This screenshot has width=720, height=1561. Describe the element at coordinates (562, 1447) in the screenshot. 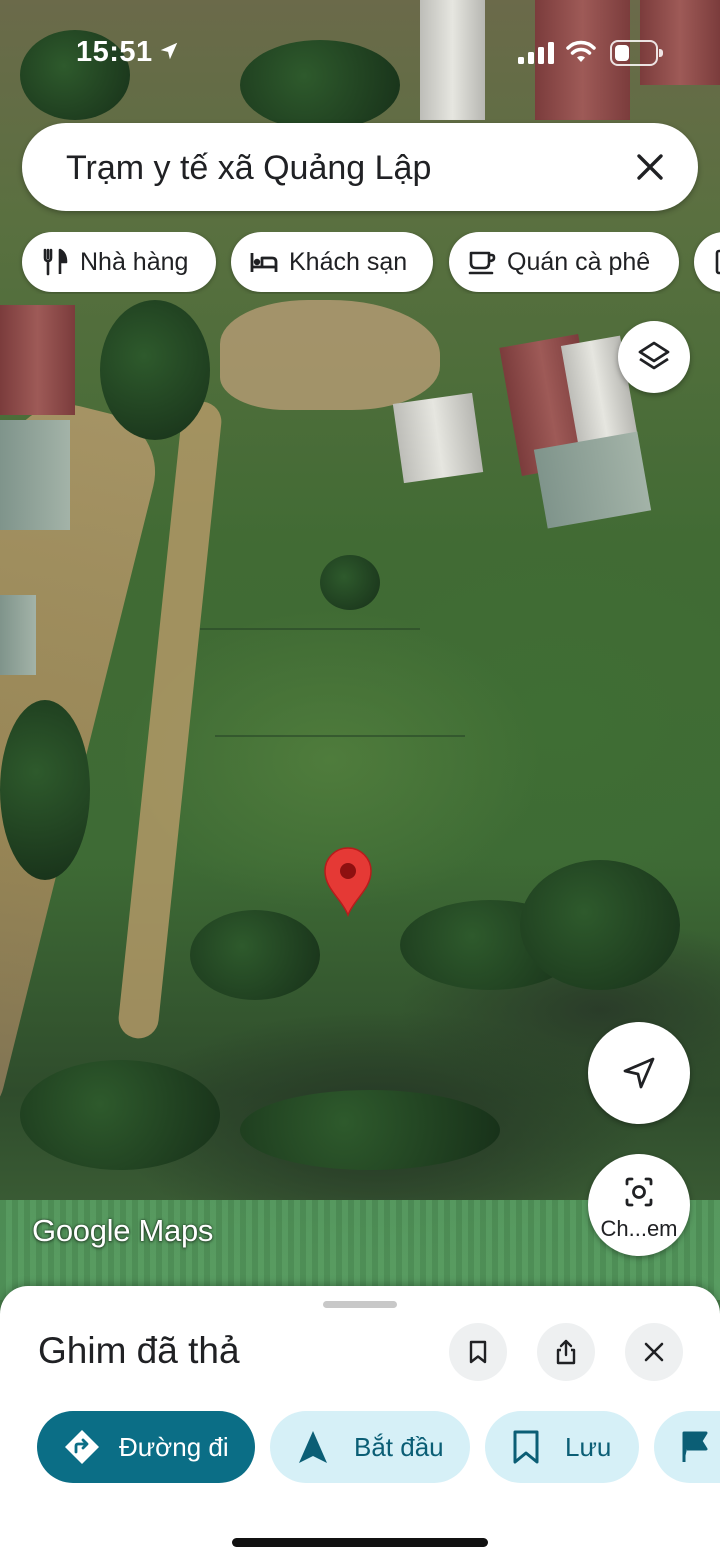

I see `save-button: Lưu` at that location.